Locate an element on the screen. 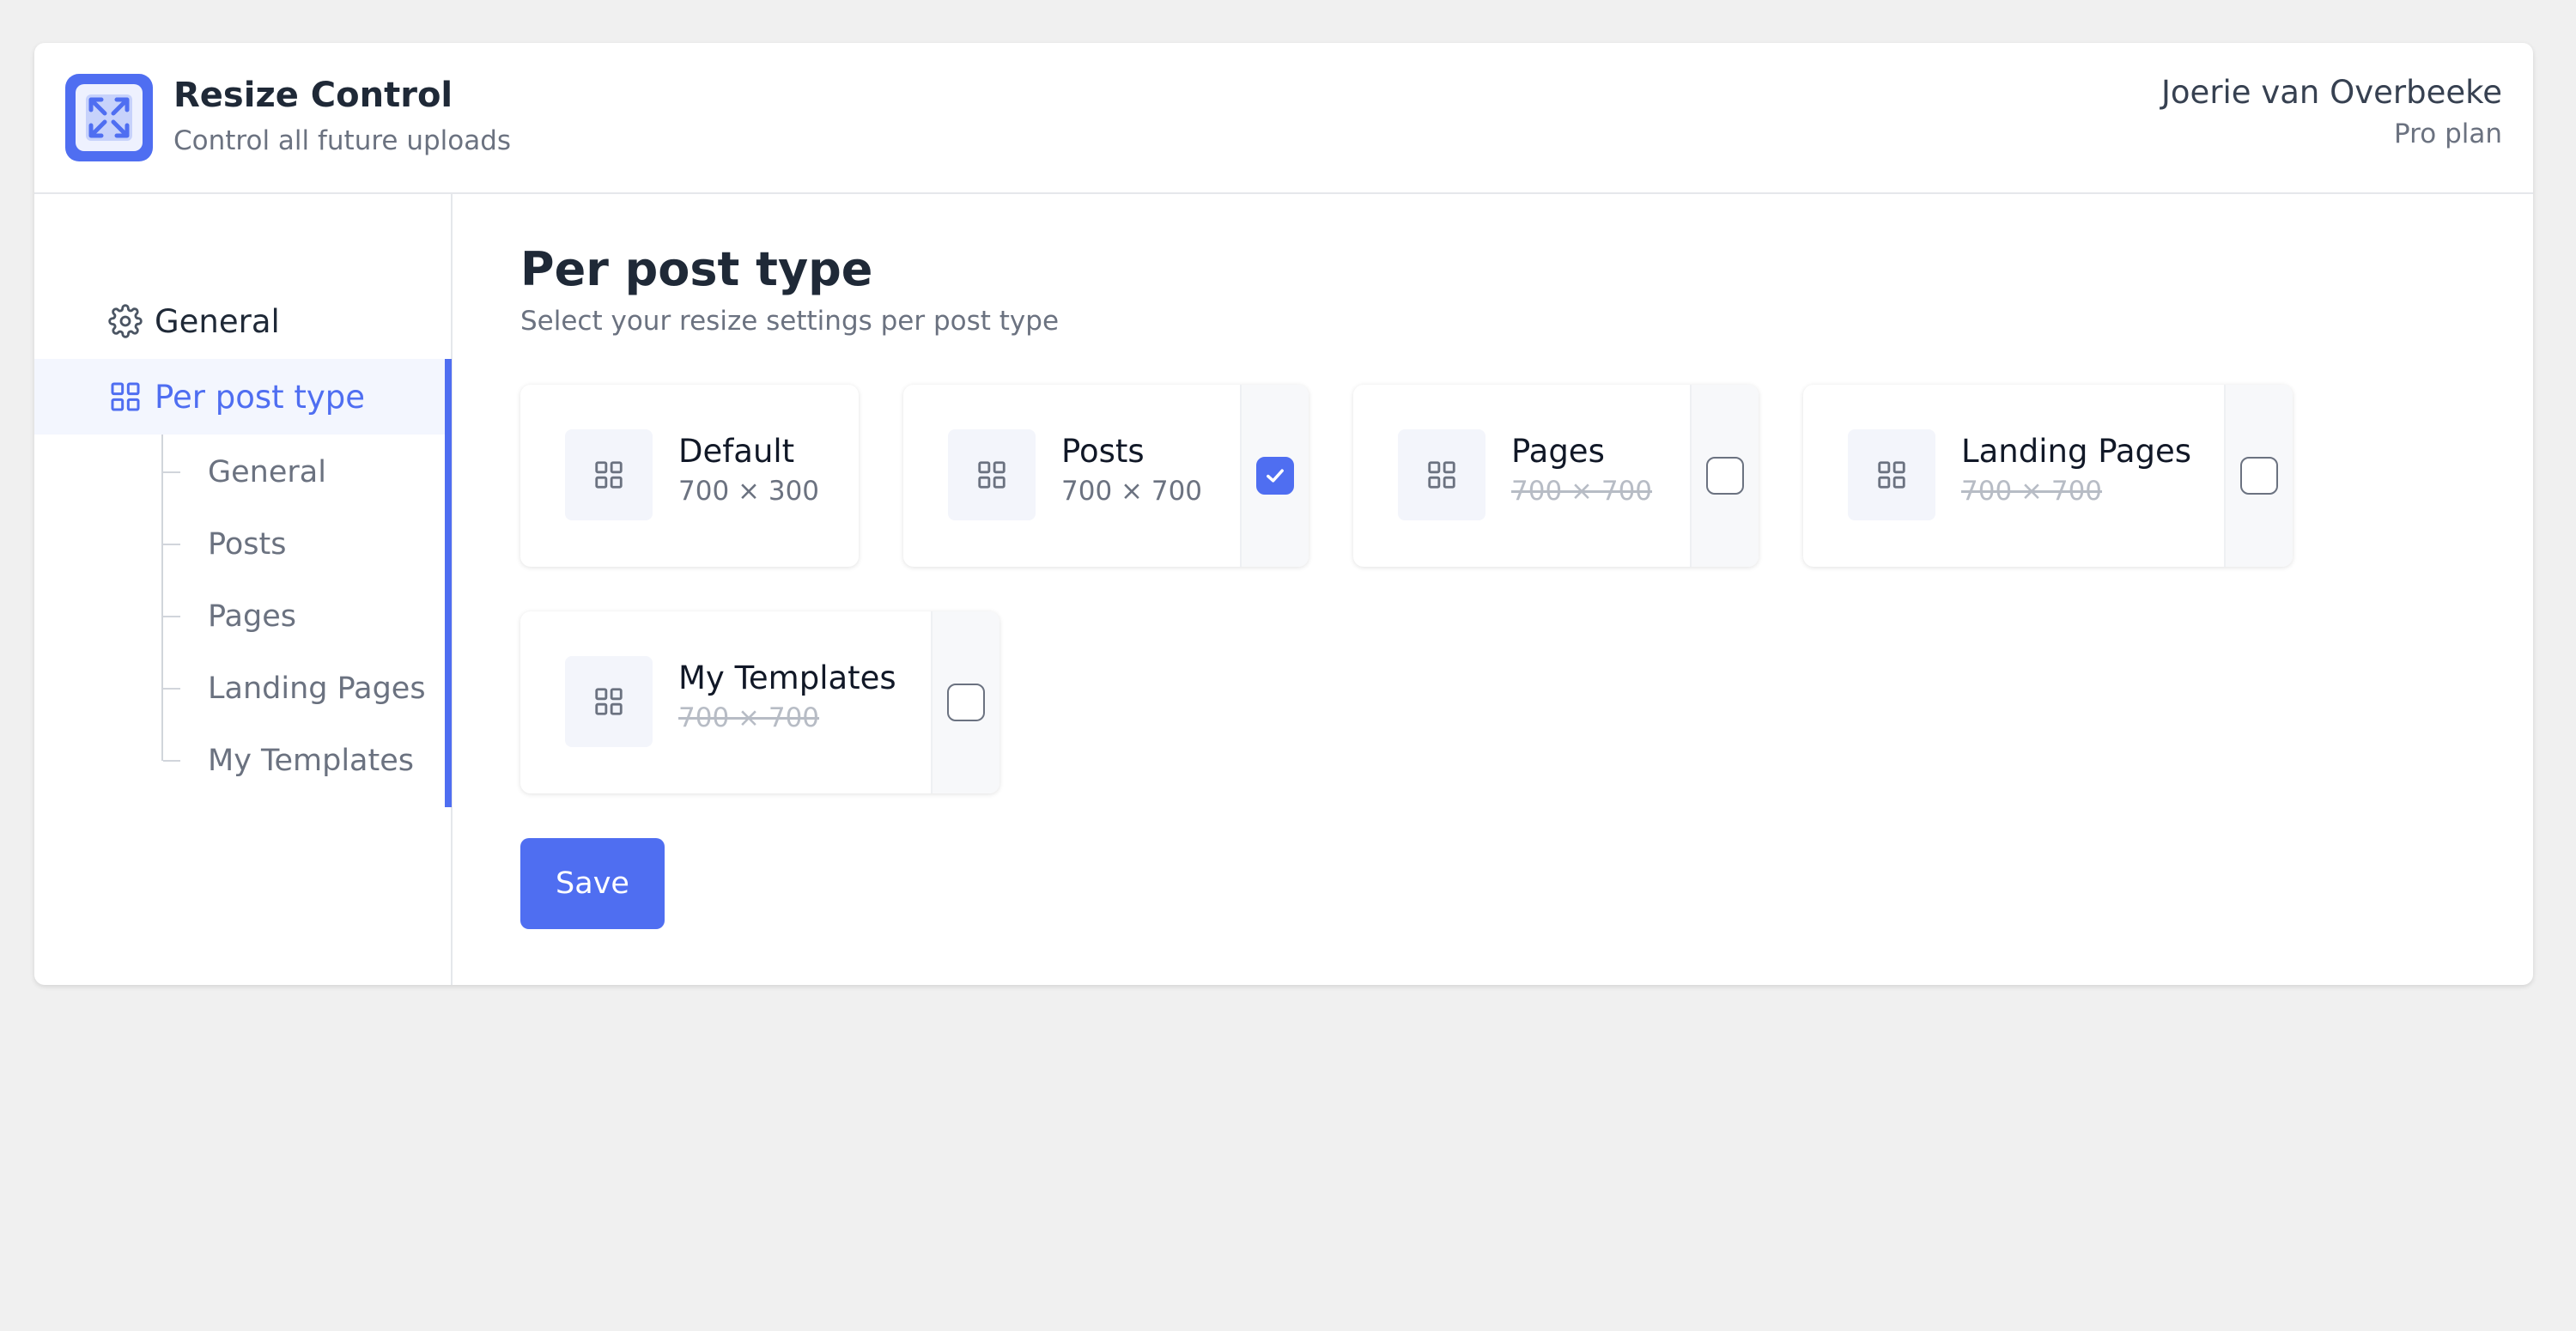 Image resolution: width=2576 pixels, height=1331 pixels. sidebar-item-per-post-type: Per post type is located at coordinates (243, 397).